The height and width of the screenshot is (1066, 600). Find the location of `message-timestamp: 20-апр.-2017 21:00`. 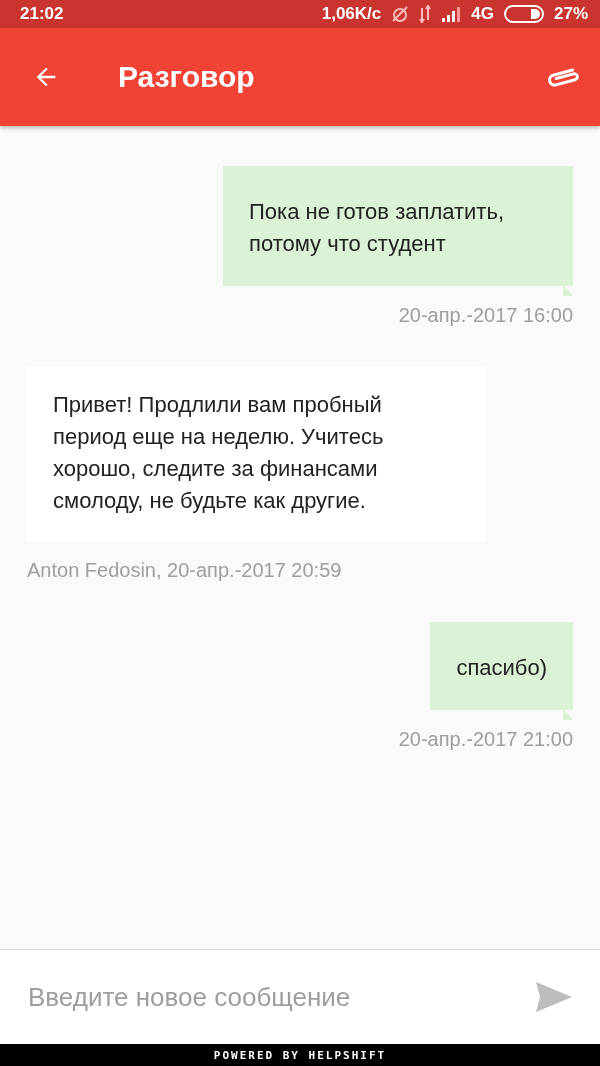

message-timestamp: 20-апр.-2017 21:00 is located at coordinates (485, 739).